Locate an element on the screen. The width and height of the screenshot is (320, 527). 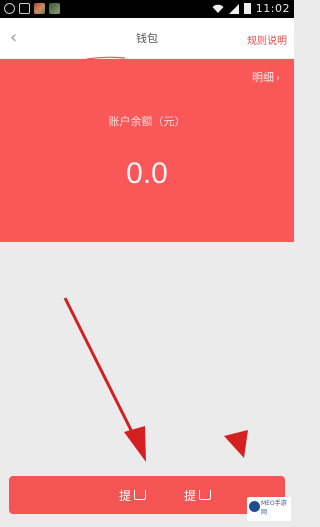
annotation-arrow-right is located at coordinates (236, 444).